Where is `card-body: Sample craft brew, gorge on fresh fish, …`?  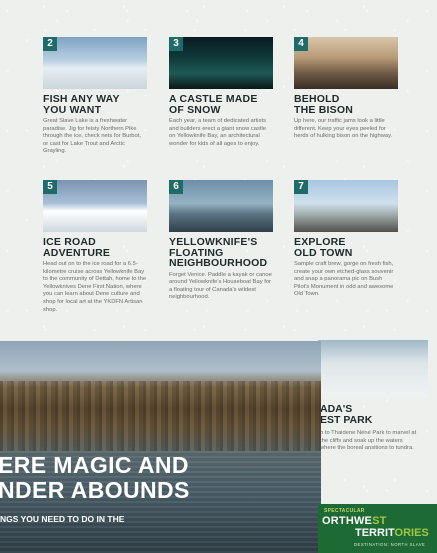
card-body: Sample craft brew, gorge on fresh fish, … is located at coordinates (344, 279).